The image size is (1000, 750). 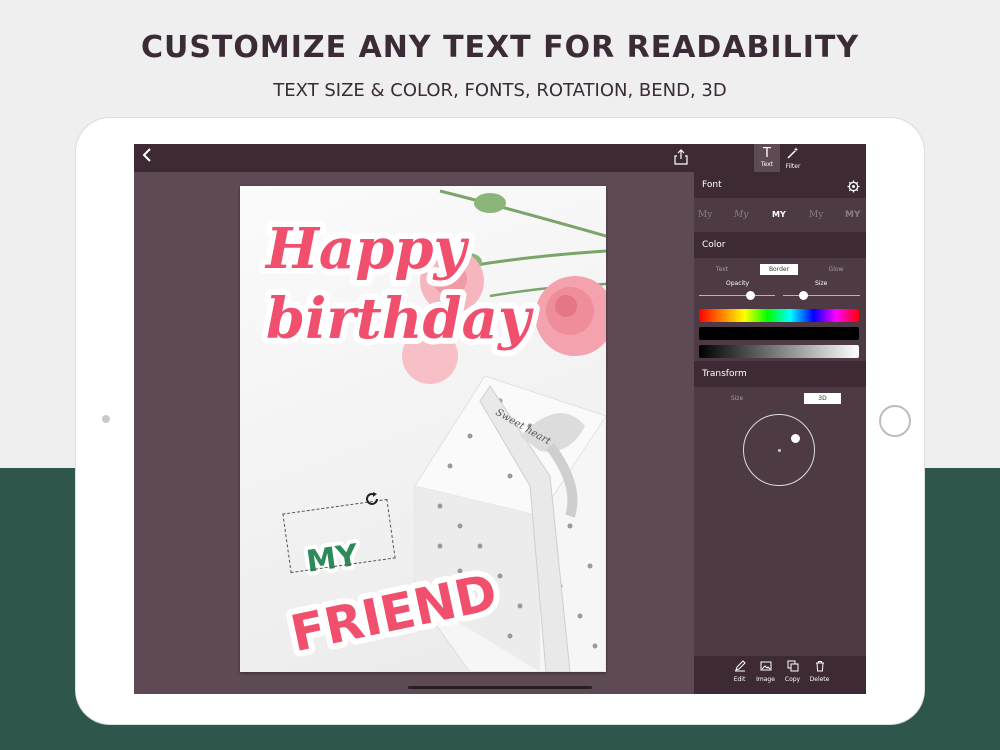 I want to click on pad-center, so click(x=779, y=450).